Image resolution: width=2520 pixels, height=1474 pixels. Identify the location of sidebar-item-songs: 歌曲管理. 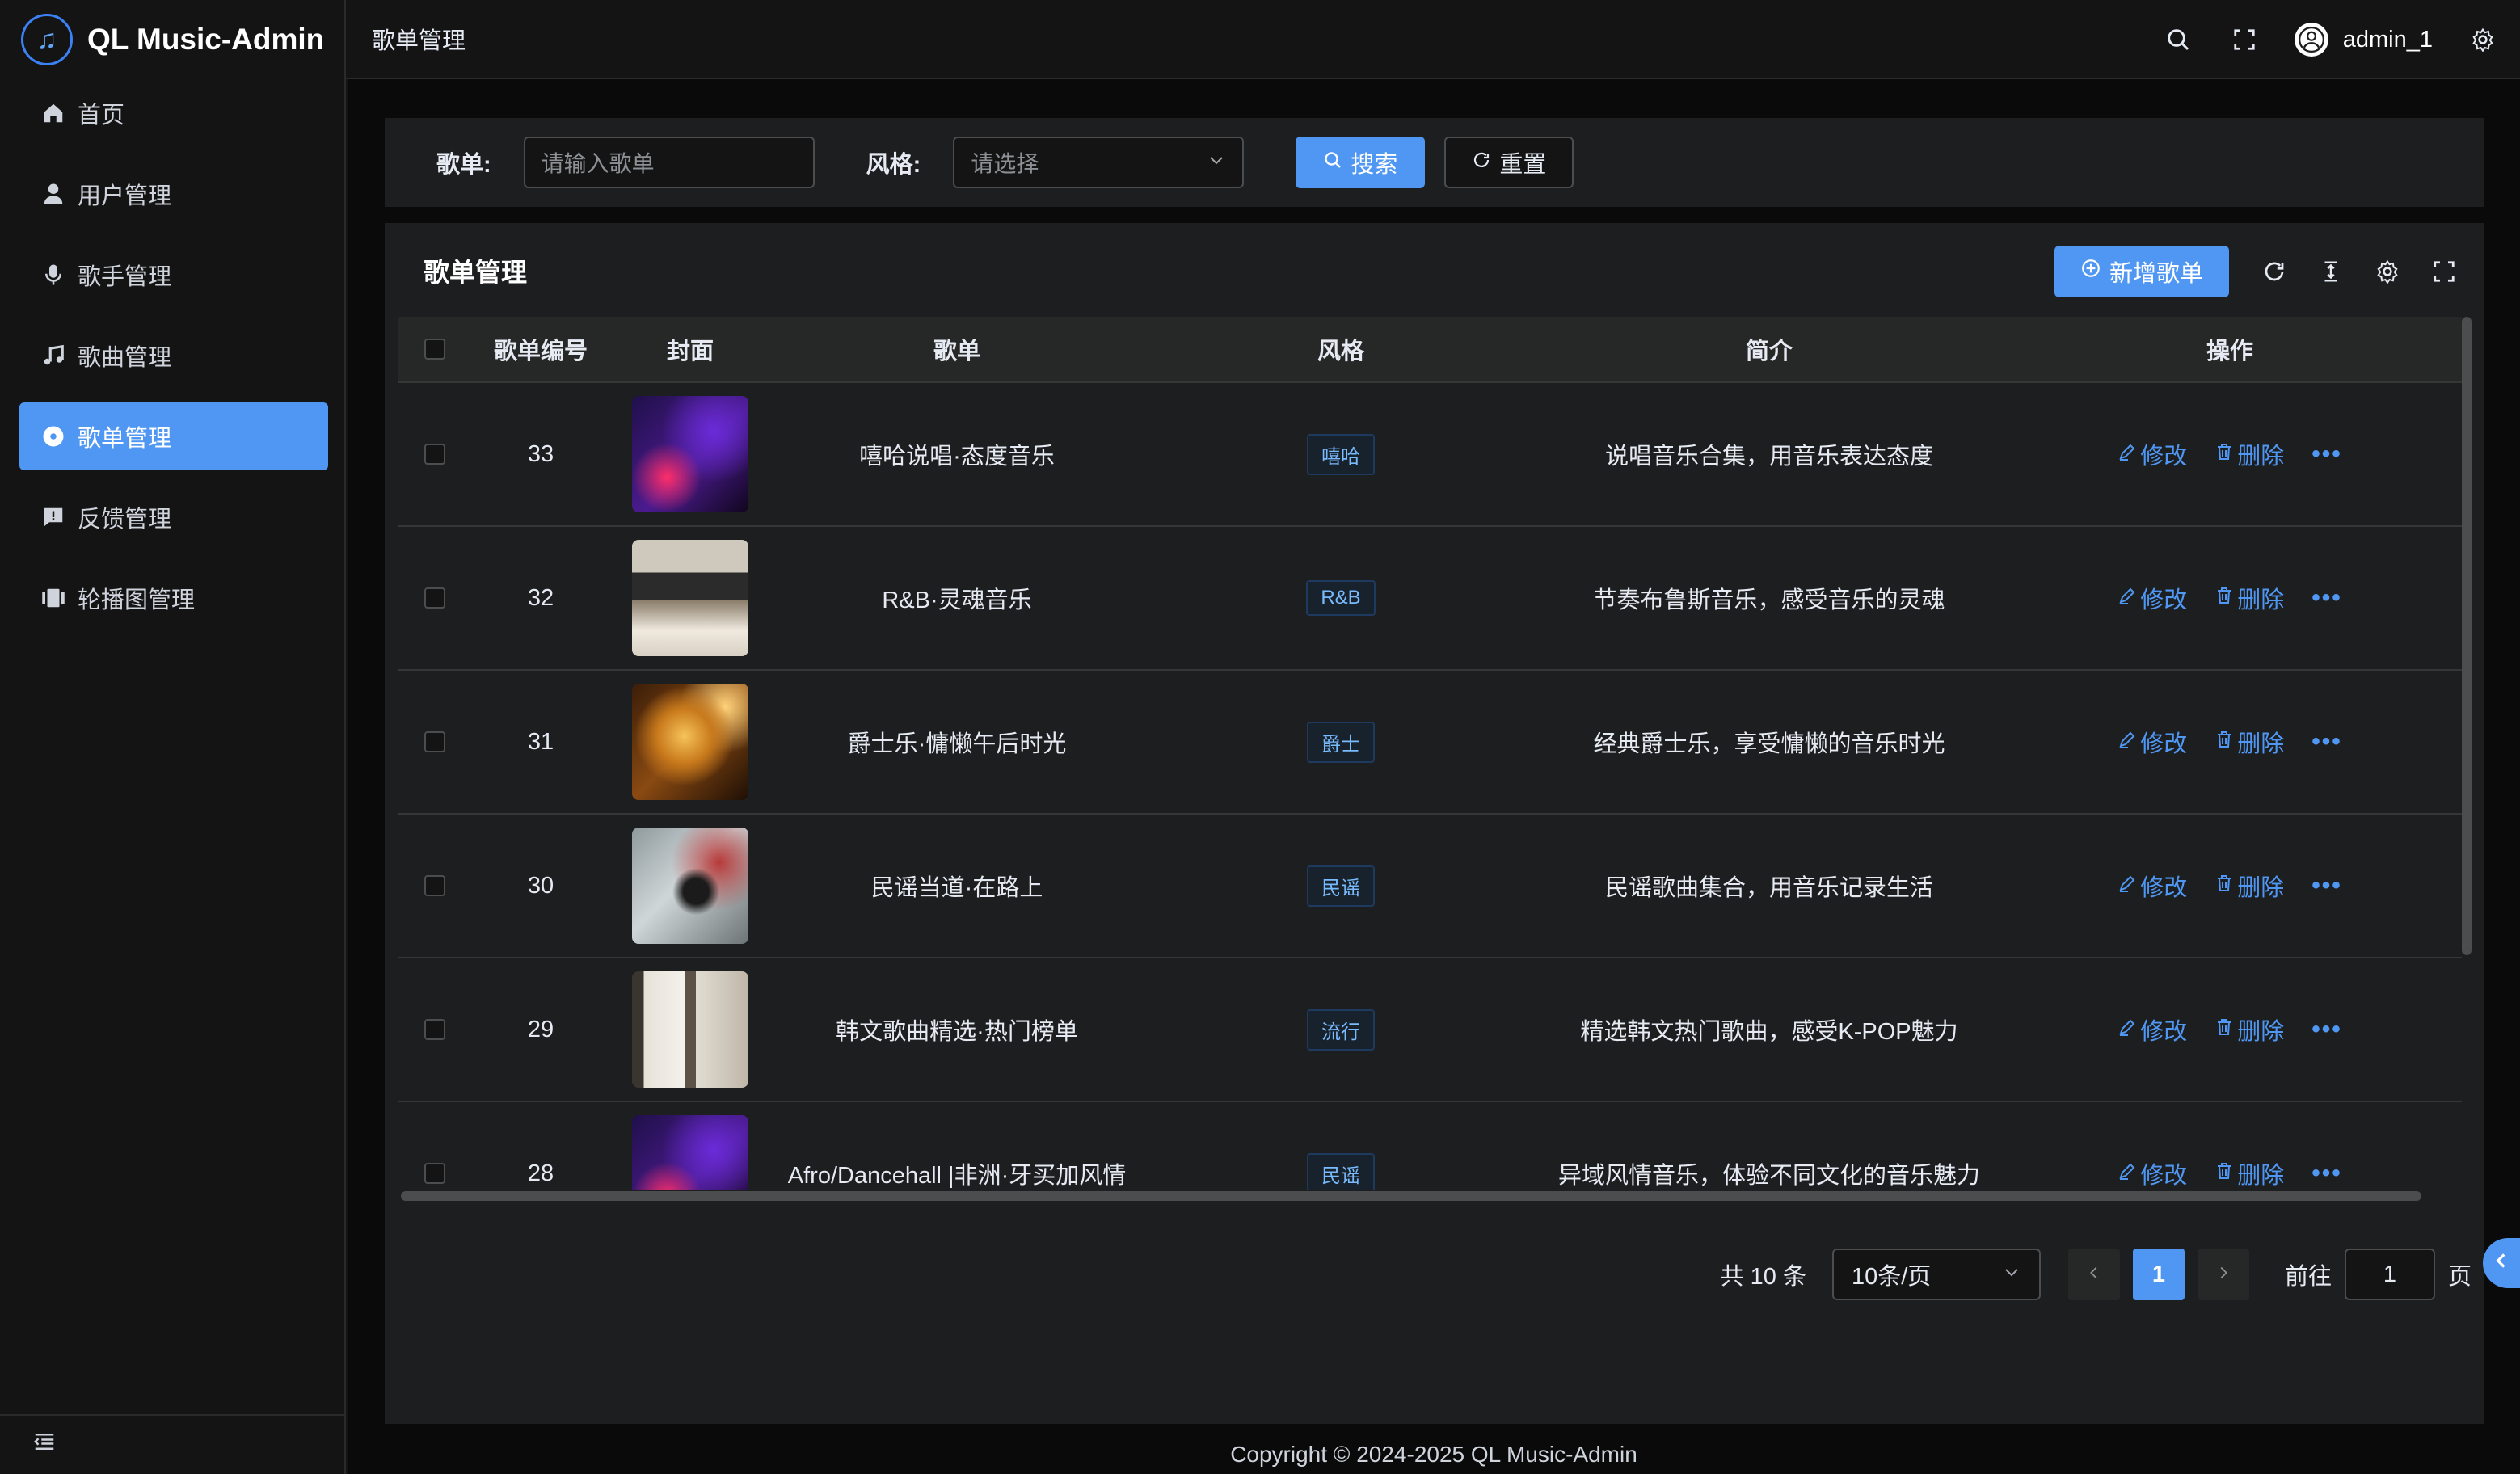
(173, 356).